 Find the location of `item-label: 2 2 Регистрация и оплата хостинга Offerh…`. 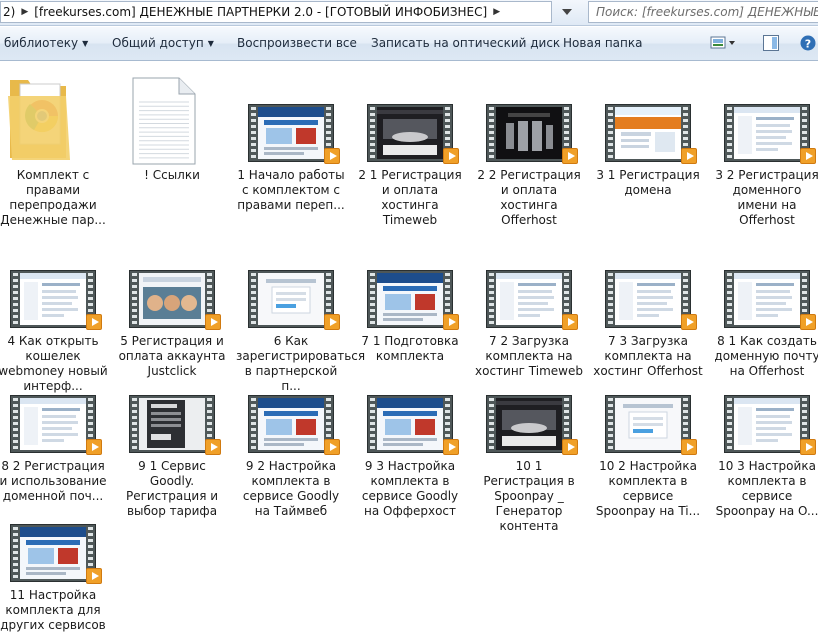

item-label: 2 2 Регистрация и оплата хостинга Offerh… is located at coordinates (529, 197).